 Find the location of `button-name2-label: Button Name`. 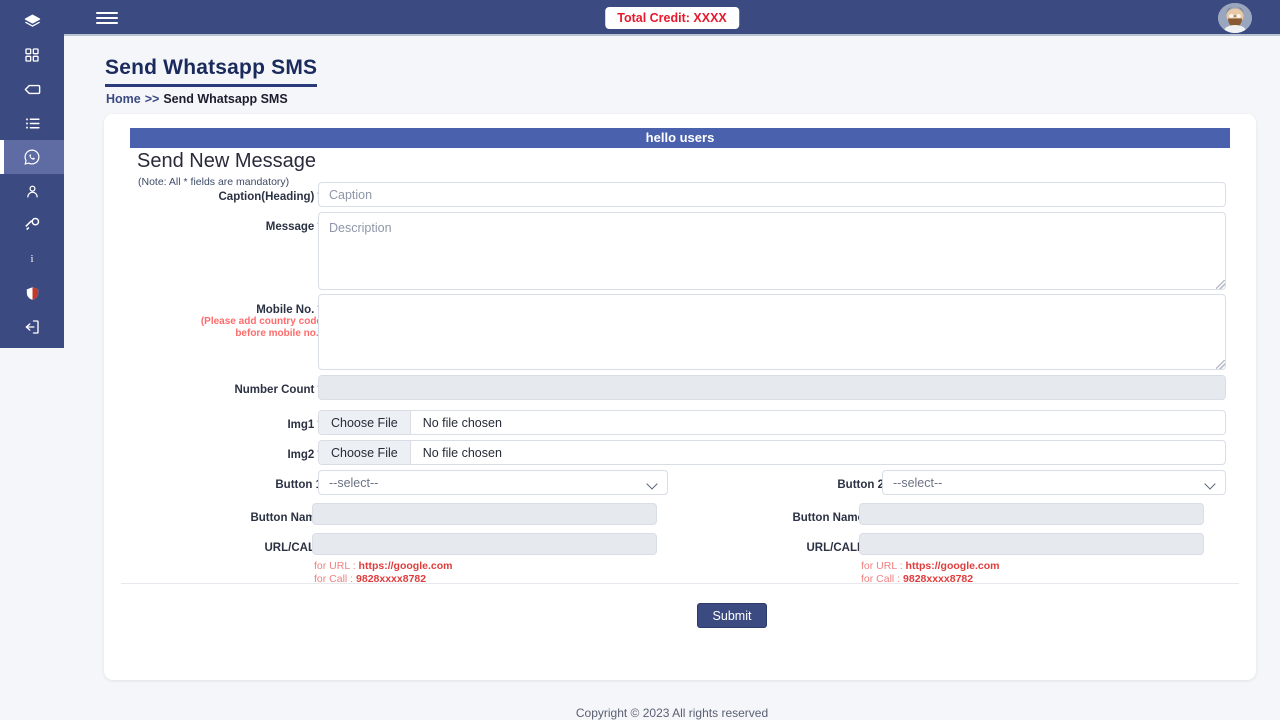

button-name2-label: Button Name is located at coordinates (828, 518).